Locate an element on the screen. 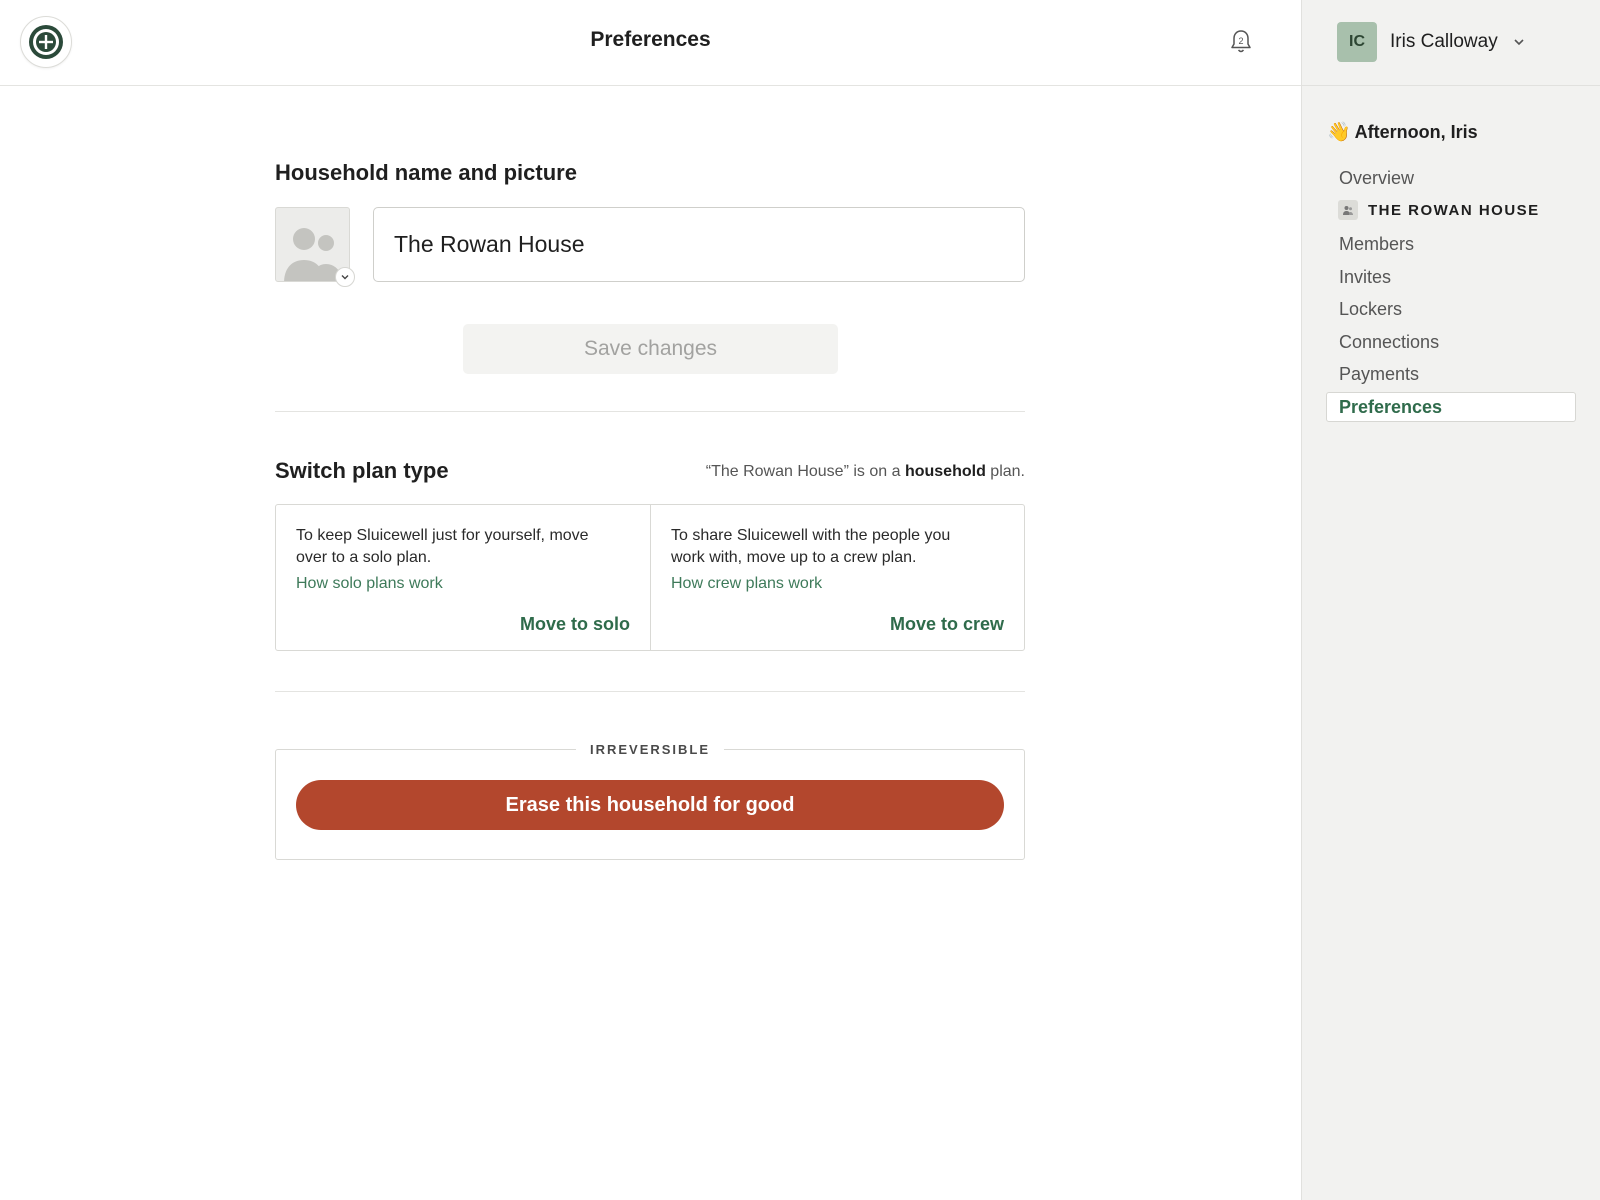 This screenshot has height=1200, width=1600. page-title: Preferences is located at coordinates (650, 39).